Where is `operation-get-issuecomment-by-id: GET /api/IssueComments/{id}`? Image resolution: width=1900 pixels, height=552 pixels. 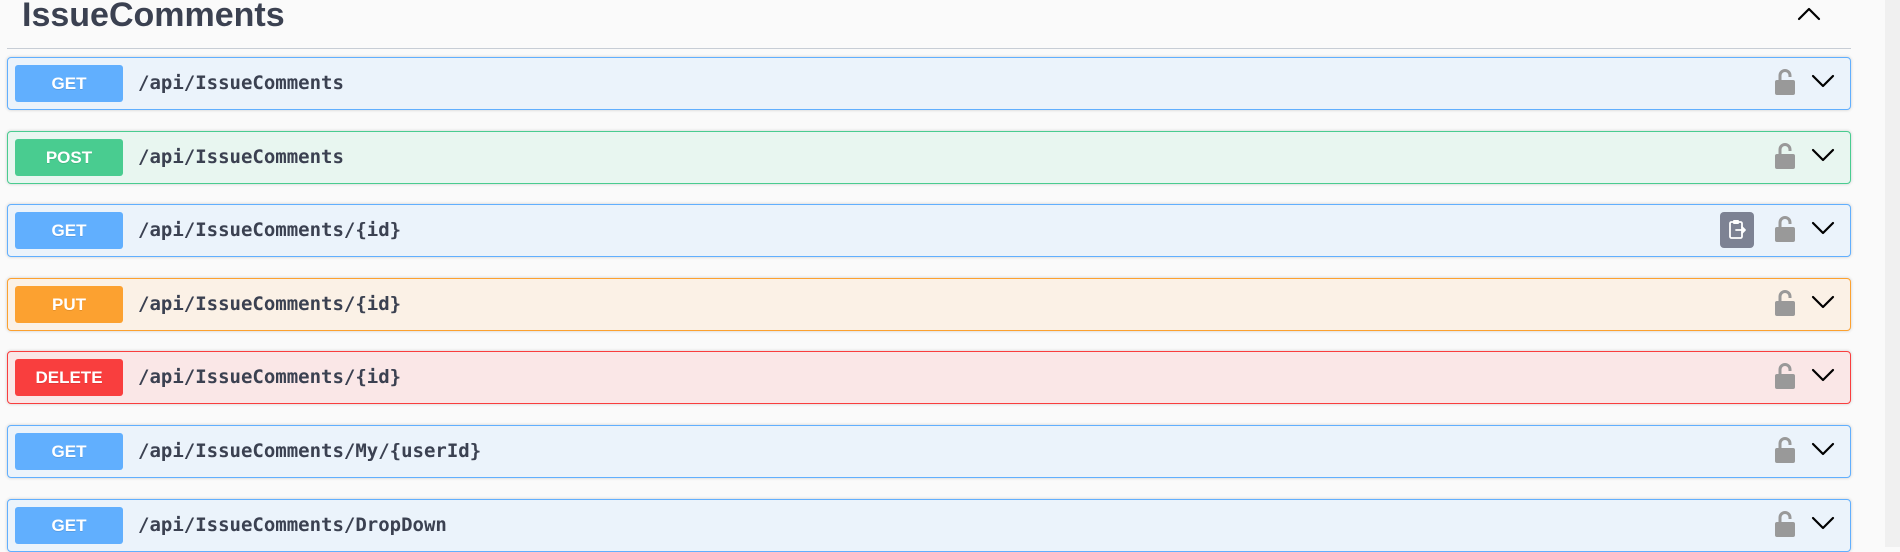
operation-get-issuecomment-by-id: GET /api/IssueComments/{id} is located at coordinates (929, 230).